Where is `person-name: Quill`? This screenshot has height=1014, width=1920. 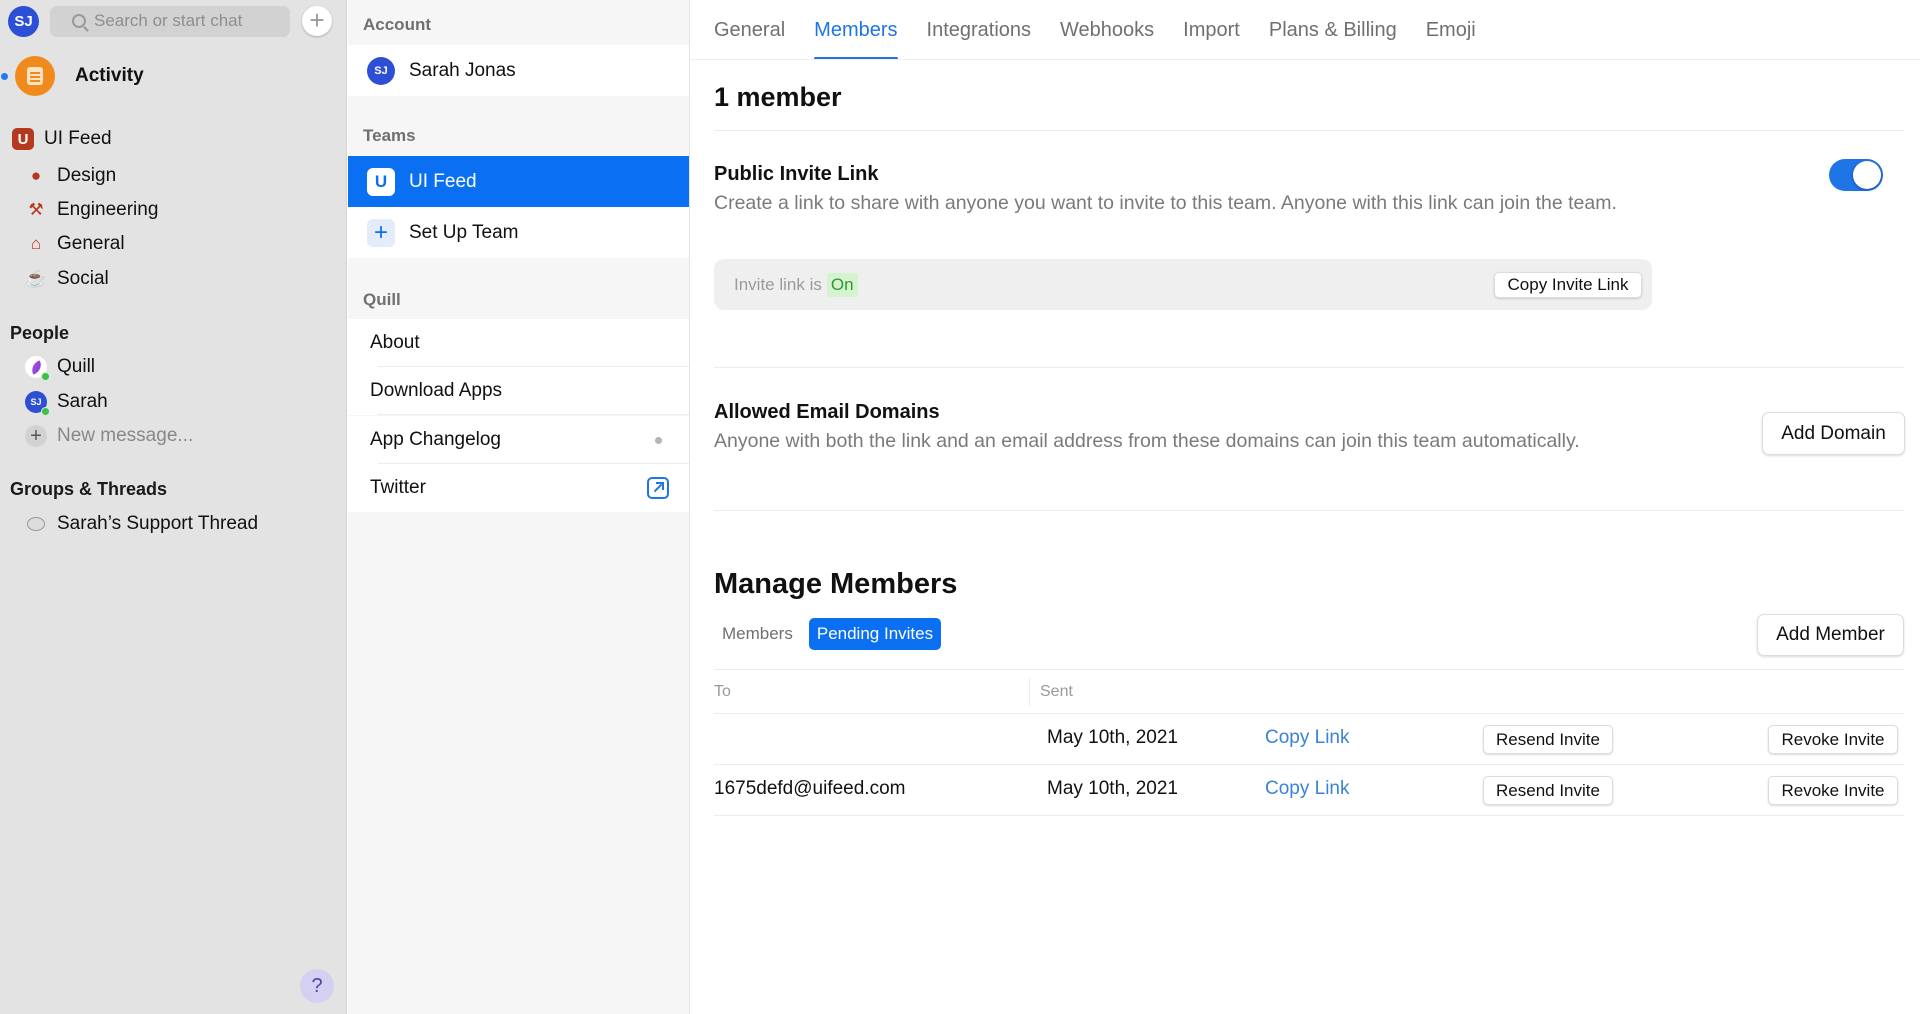
person-name: Quill is located at coordinates (76, 366).